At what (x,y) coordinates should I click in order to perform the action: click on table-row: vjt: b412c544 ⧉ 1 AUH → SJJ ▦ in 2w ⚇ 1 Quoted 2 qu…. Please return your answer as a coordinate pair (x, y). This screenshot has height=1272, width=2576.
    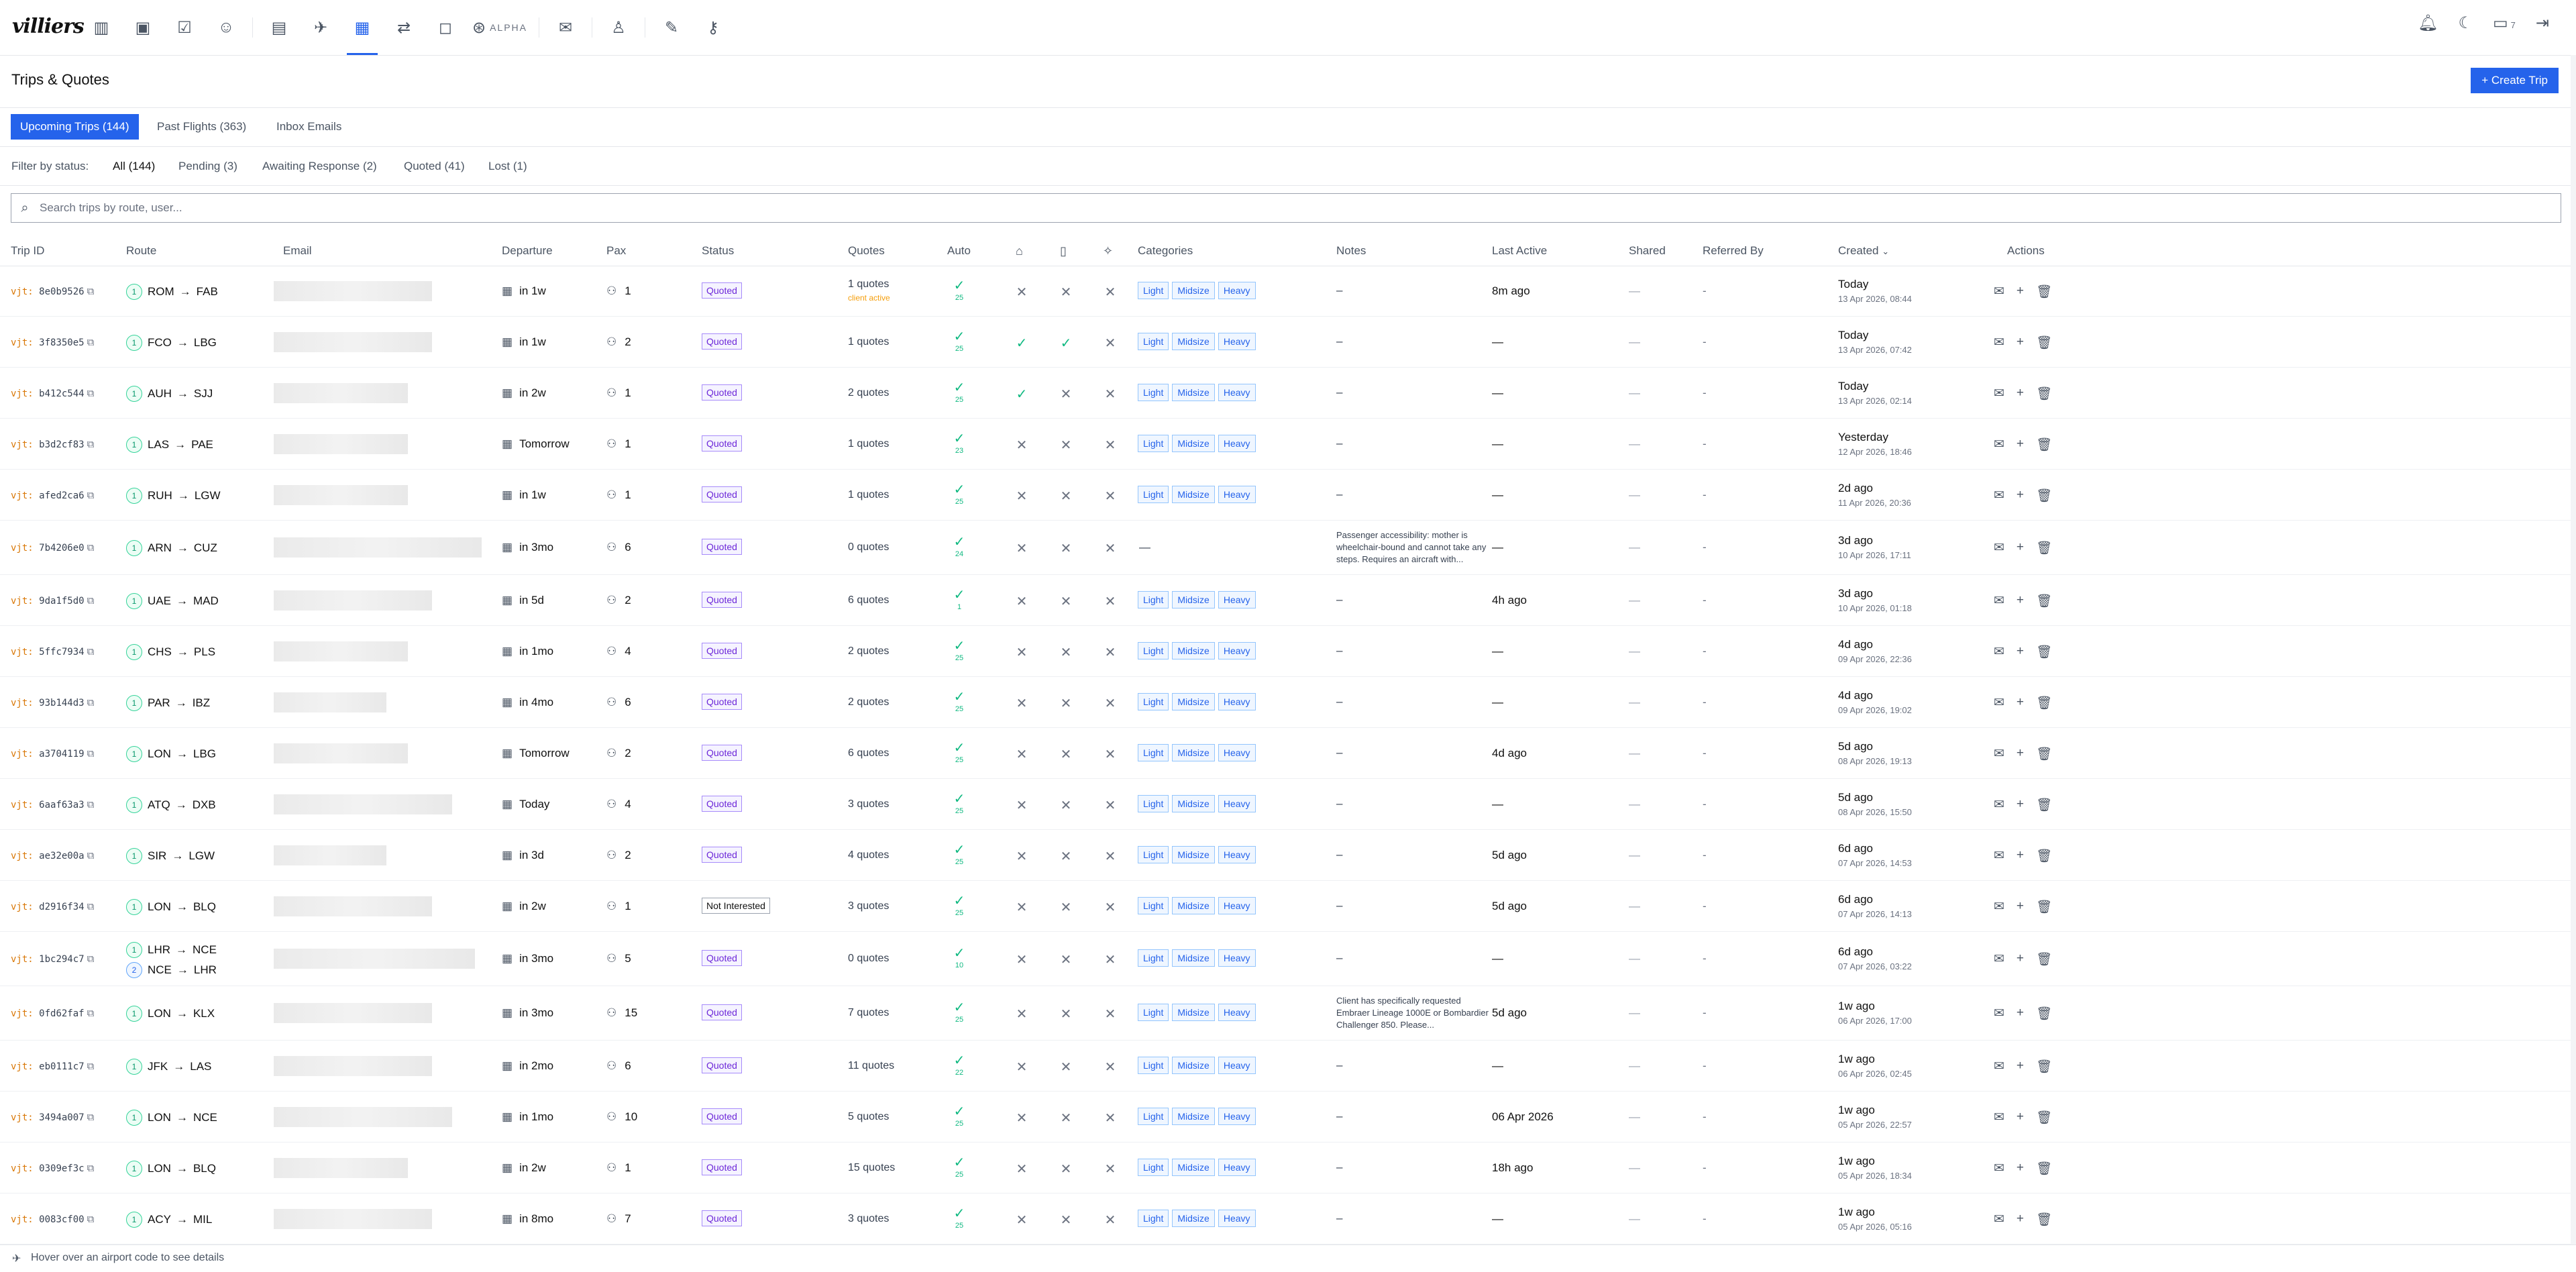
    Looking at the image, I should click on (1288, 393).